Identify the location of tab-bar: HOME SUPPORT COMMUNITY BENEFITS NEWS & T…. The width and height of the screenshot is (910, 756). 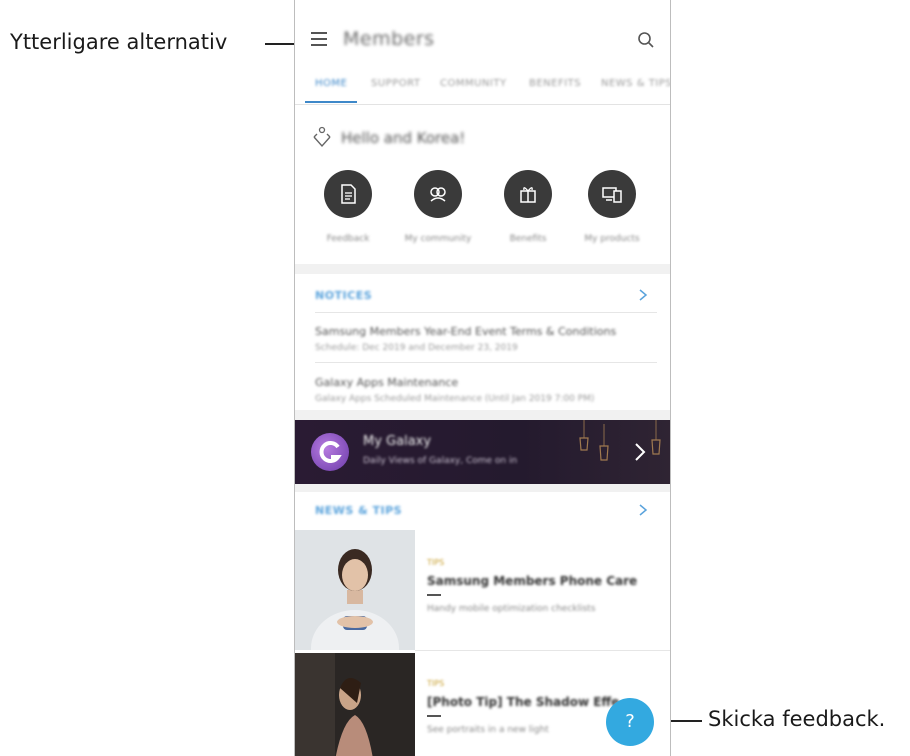
(482, 87).